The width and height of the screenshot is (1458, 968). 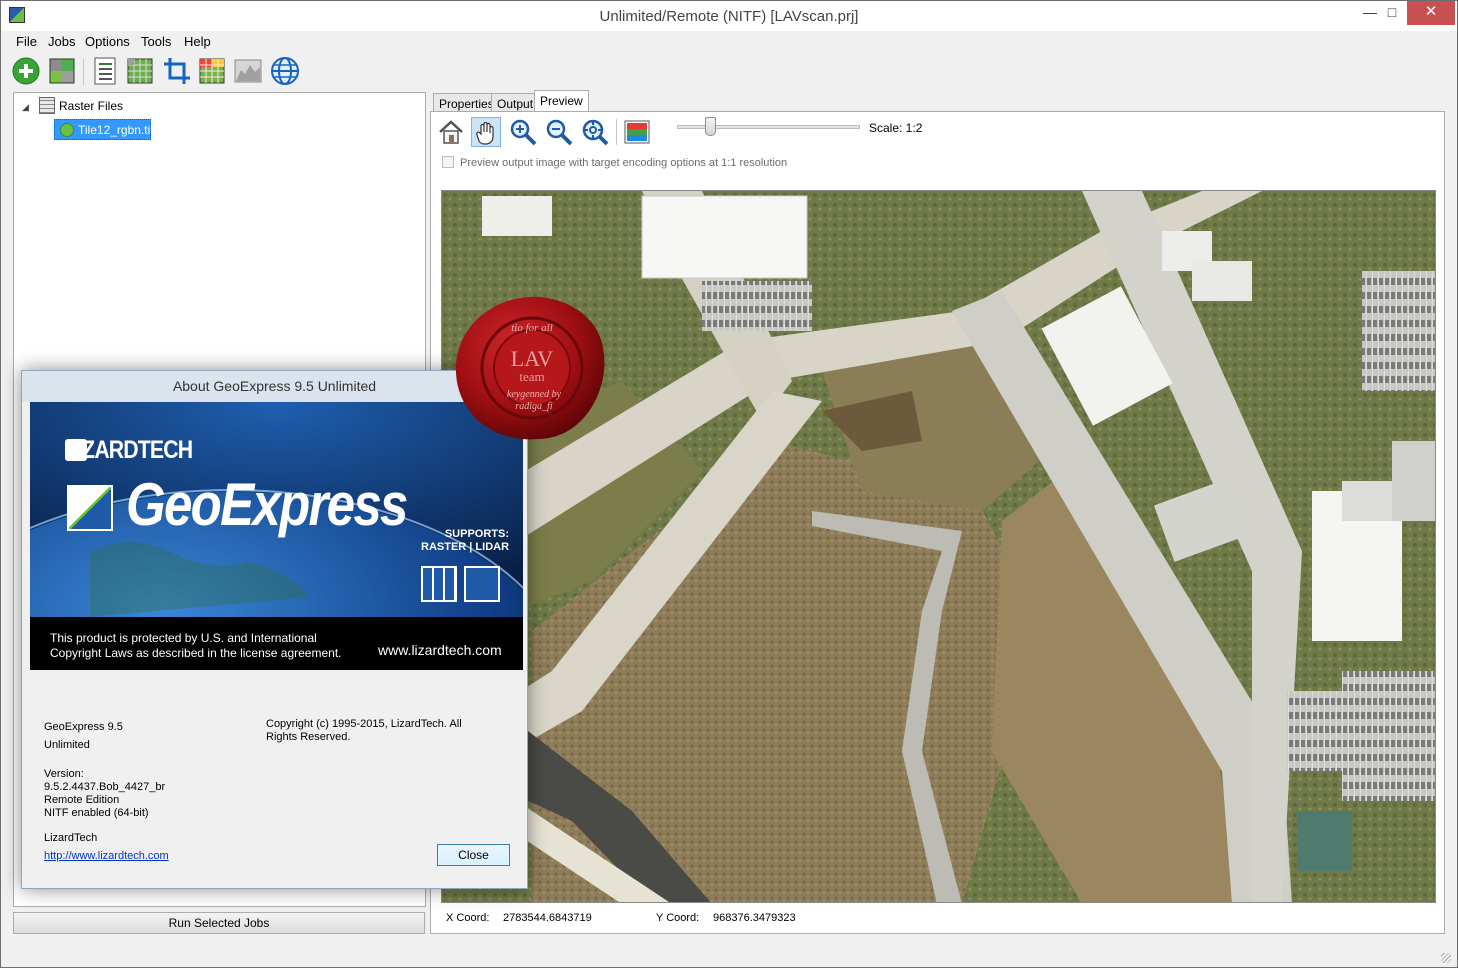 What do you see at coordinates (468, 918) in the screenshot?
I see `x-coord-label: X Coord:` at bounding box center [468, 918].